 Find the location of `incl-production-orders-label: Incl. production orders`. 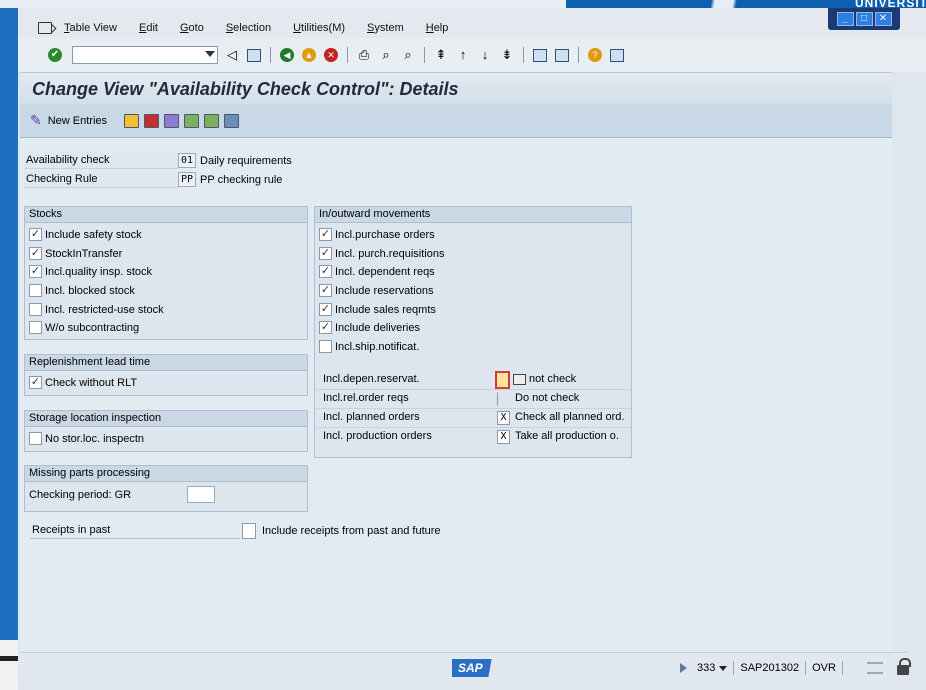

incl-production-orders-label: Incl. production orders is located at coordinates (377, 436).